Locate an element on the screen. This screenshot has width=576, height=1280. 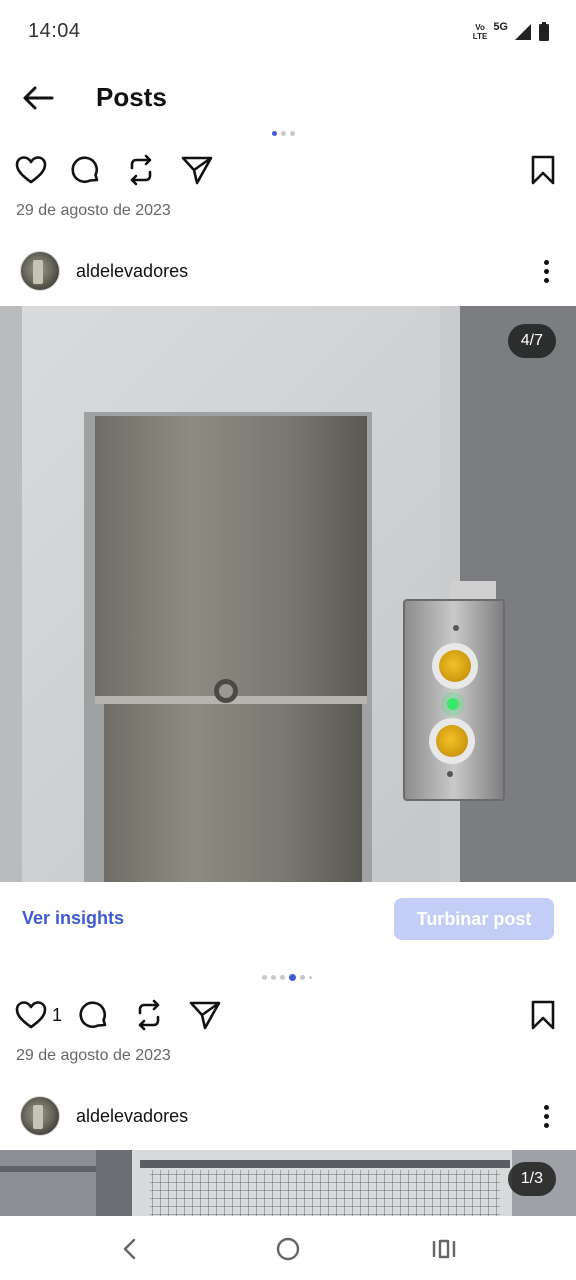
signal-icon is located at coordinates (523, 32).